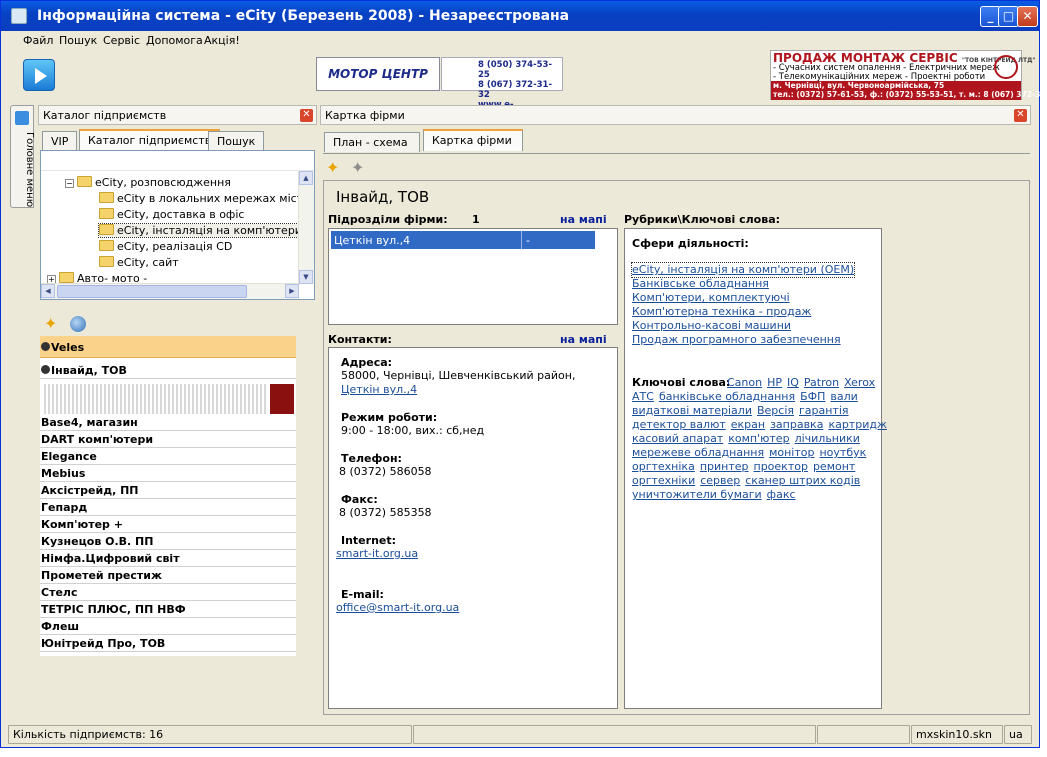  Describe the element at coordinates (292, 291) in the screenshot. I see `scroll-right-icon: ▶` at that location.